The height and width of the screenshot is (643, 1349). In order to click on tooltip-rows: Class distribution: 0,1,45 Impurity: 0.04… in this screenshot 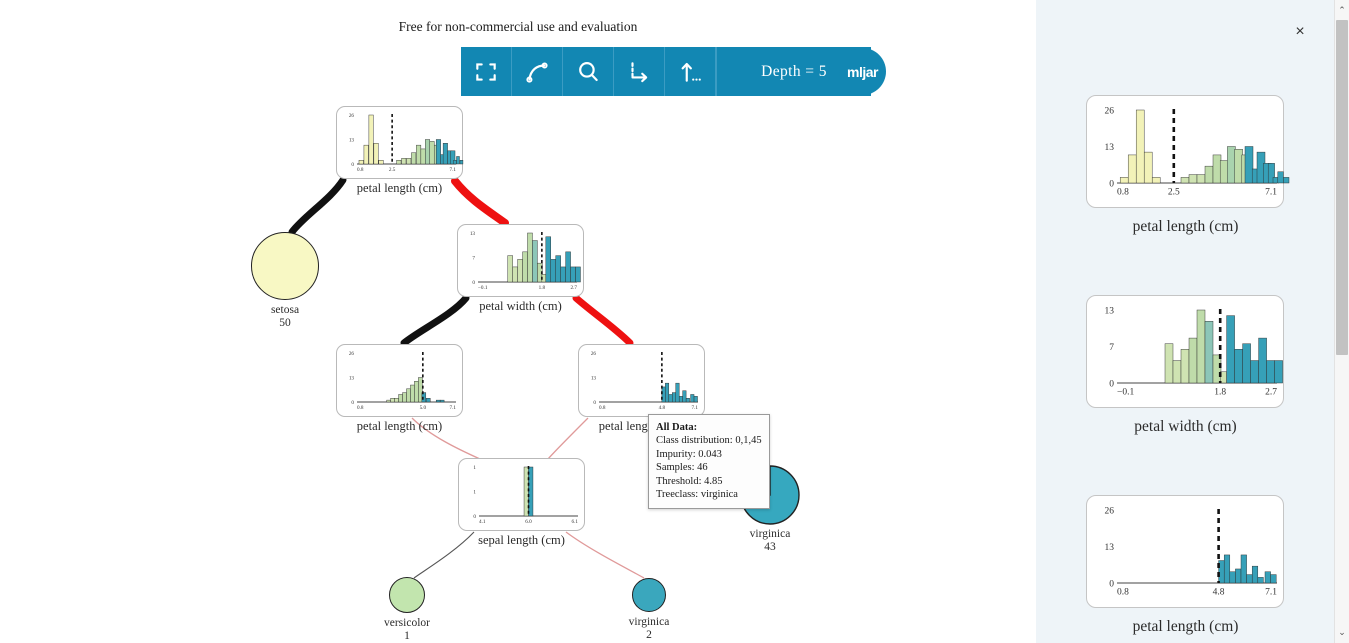, I will do `click(709, 467)`.